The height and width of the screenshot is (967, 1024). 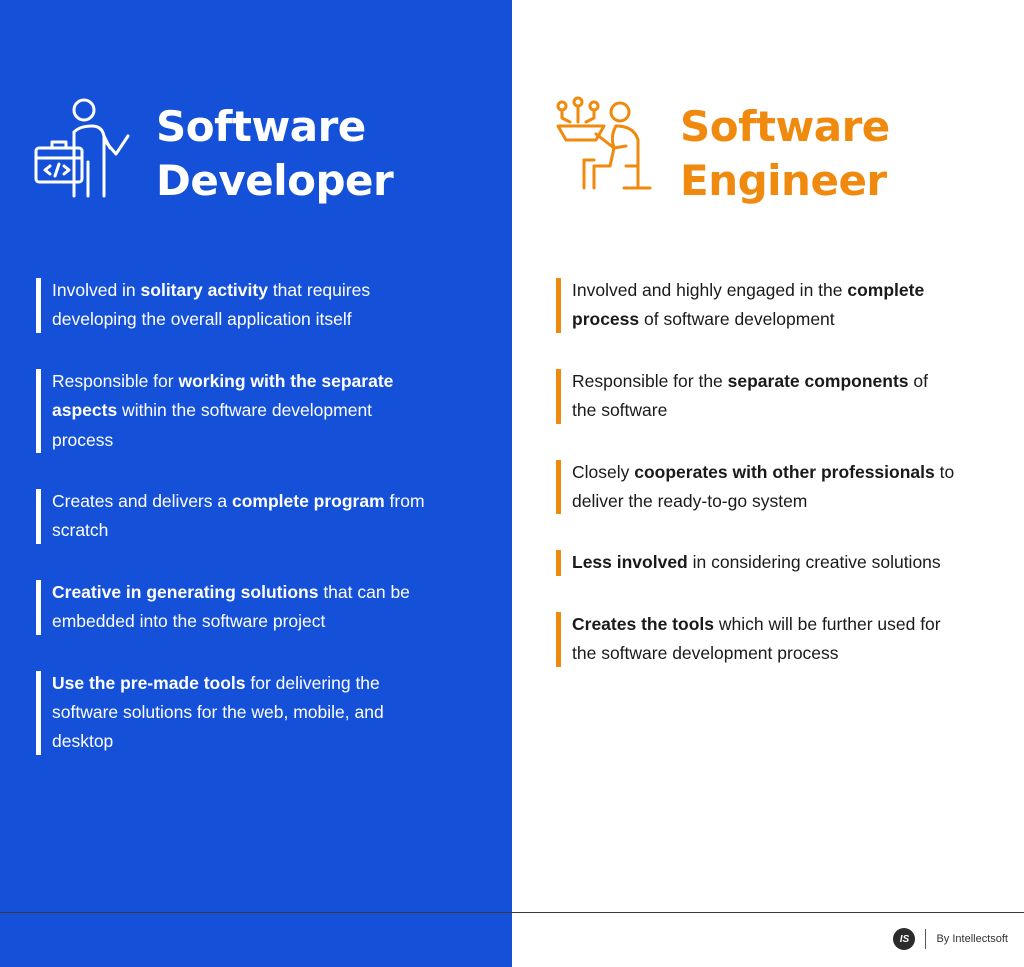 I want to click on item-text: Closely, so click(x=603, y=471).